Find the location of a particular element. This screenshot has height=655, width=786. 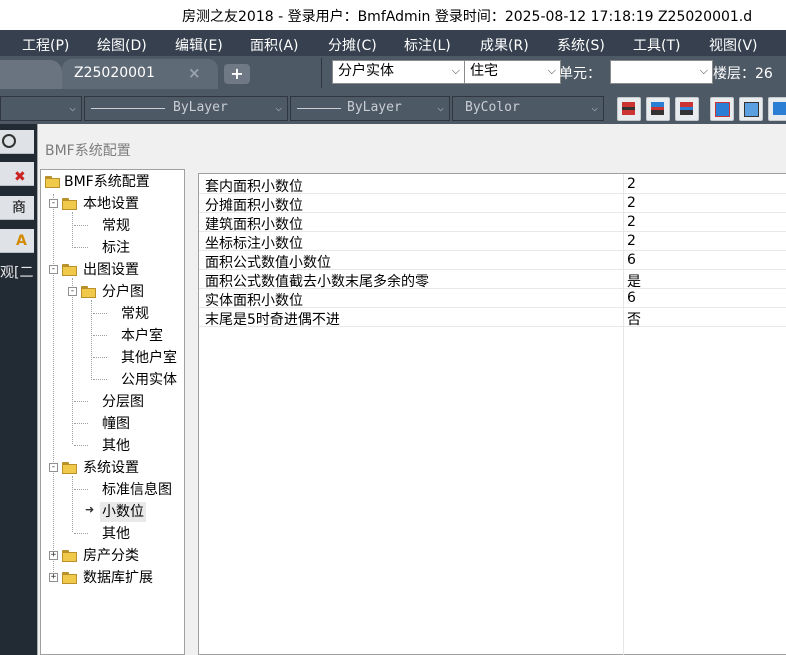

grid-row-key: 实体面积小数位 is located at coordinates (254, 301).